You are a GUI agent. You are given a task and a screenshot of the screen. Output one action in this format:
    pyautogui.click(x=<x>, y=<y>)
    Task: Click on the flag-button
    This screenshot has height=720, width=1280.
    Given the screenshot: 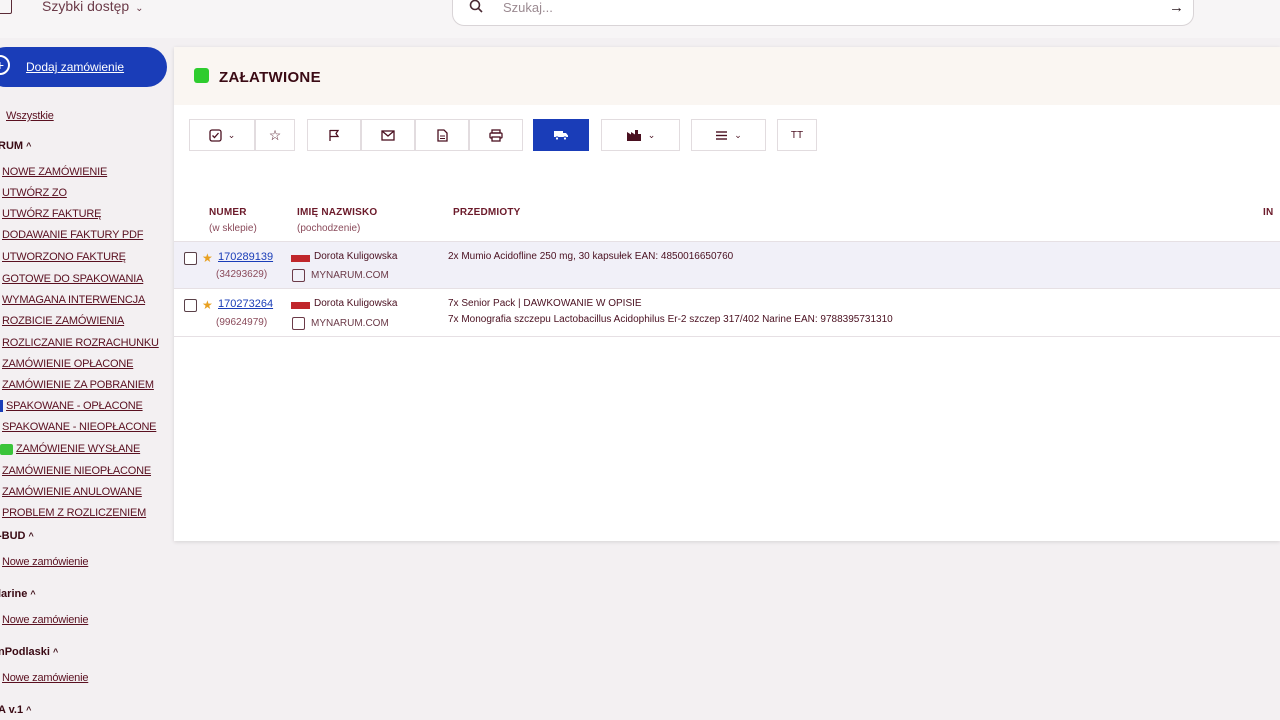 What is the action you would take?
    pyautogui.click(x=334, y=135)
    